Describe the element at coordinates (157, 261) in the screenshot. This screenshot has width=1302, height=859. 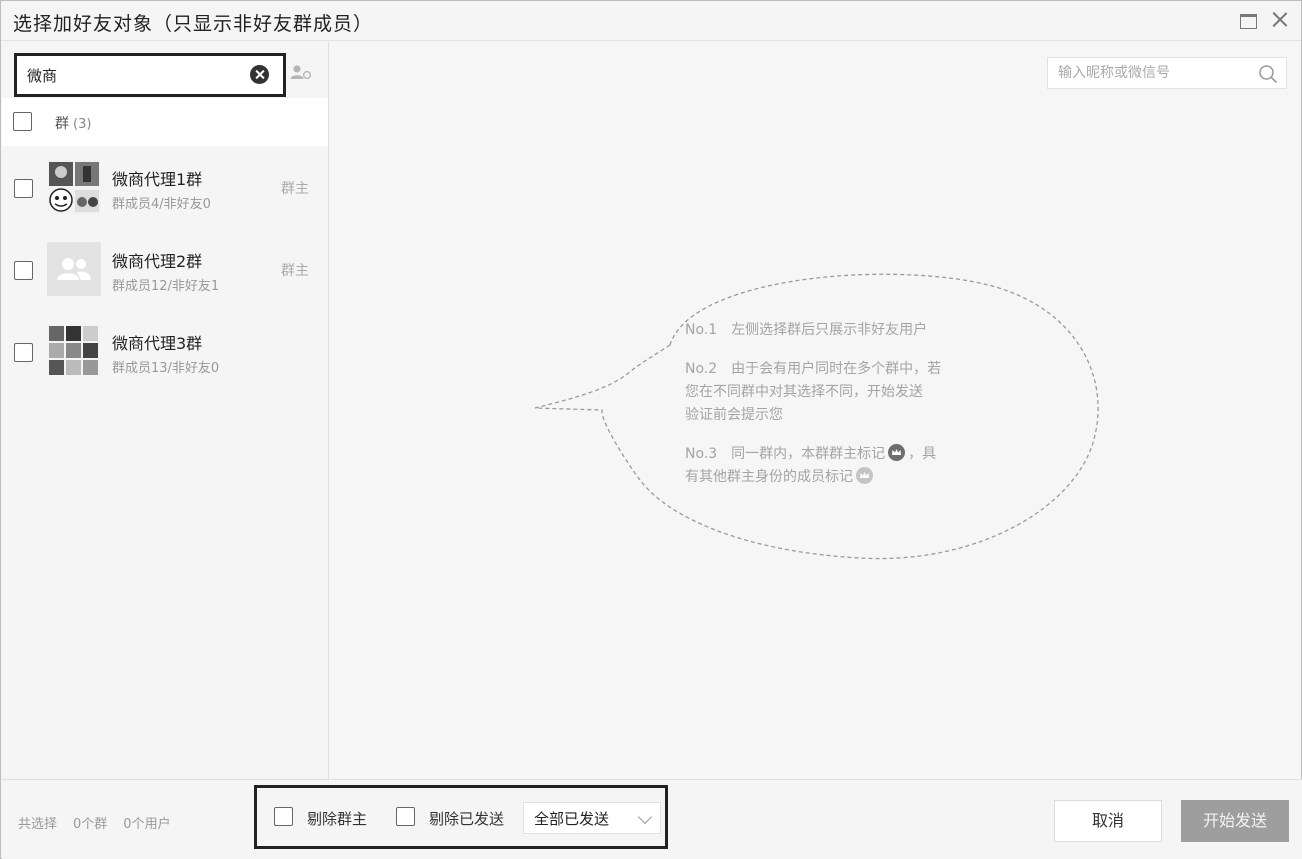
I see `group-name: 微商代理2群` at that location.